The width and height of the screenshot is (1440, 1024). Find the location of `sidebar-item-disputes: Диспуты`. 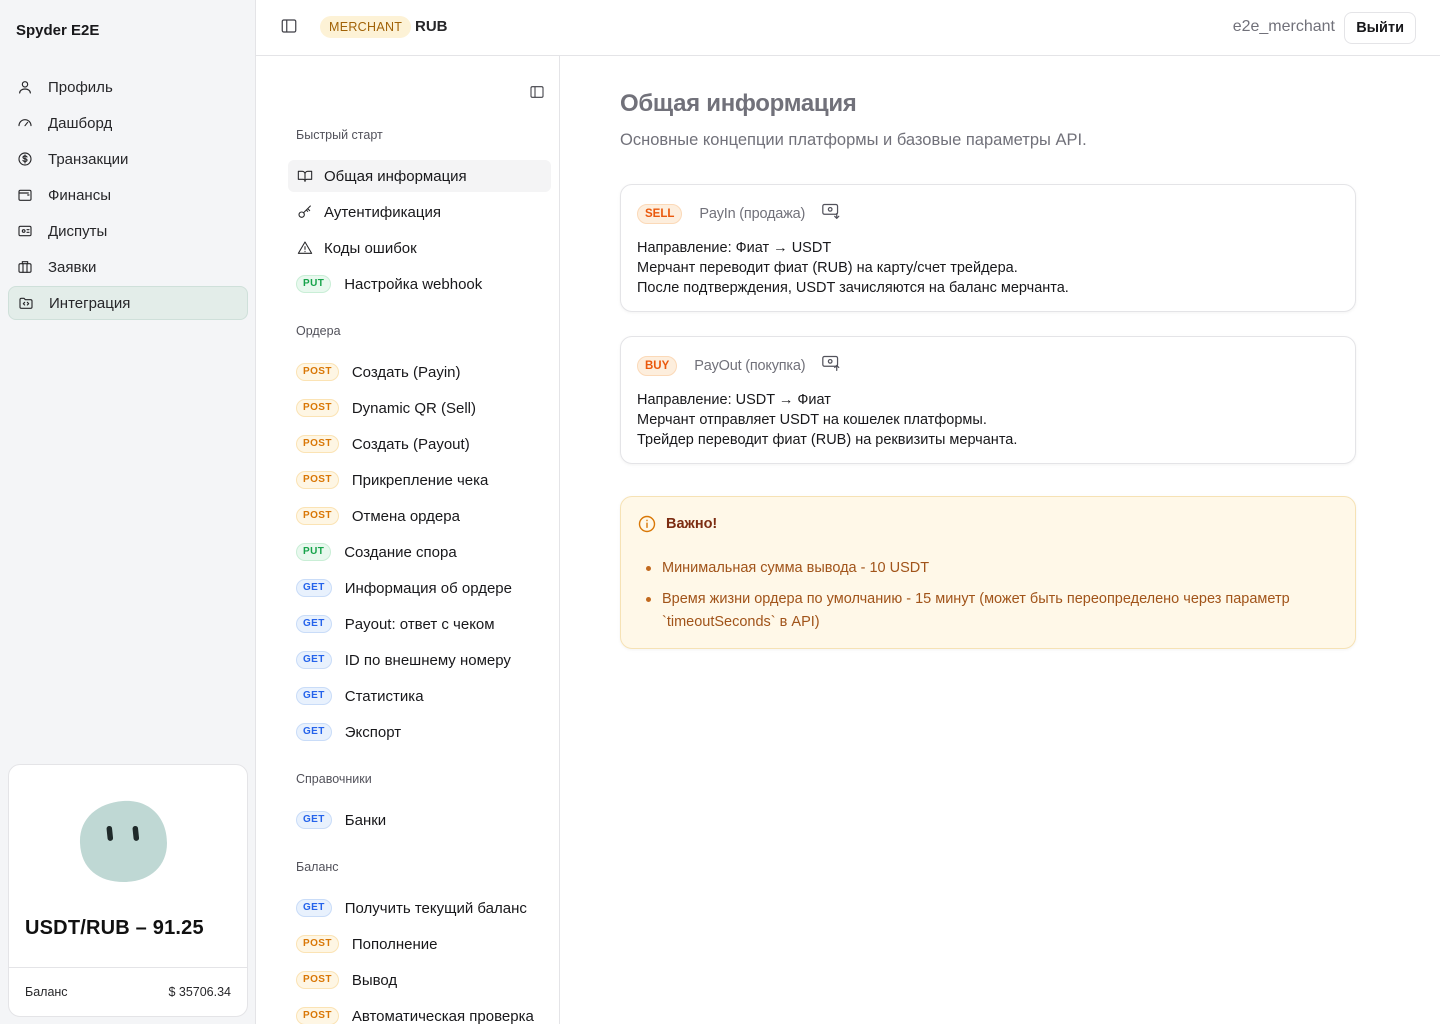

sidebar-item-disputes: Диспуты is located at coordinates (128, 231).